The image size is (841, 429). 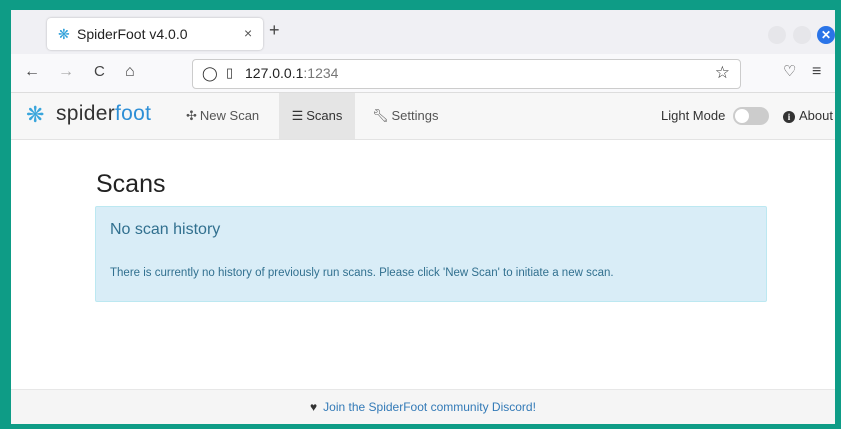 What do you see at coordinates (248, 33) in the screenshot?
I see `close-tab-icon: ×` at bounding box center [248, 33].